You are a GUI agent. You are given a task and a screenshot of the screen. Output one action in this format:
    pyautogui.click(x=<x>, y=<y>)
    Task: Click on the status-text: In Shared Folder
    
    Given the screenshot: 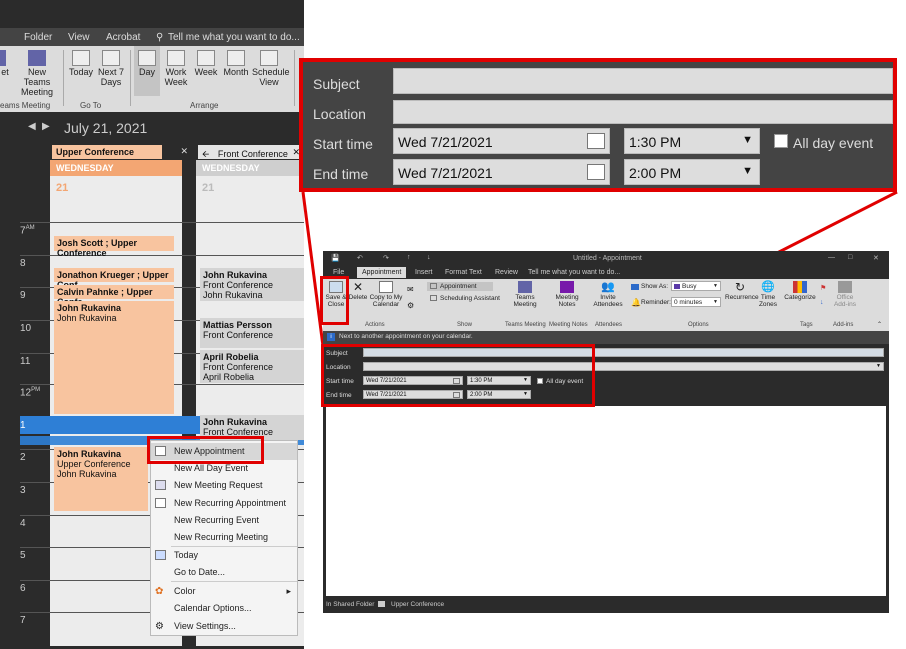 What is the action you would take?
    pyautogui.click(x=350, y=604)
    